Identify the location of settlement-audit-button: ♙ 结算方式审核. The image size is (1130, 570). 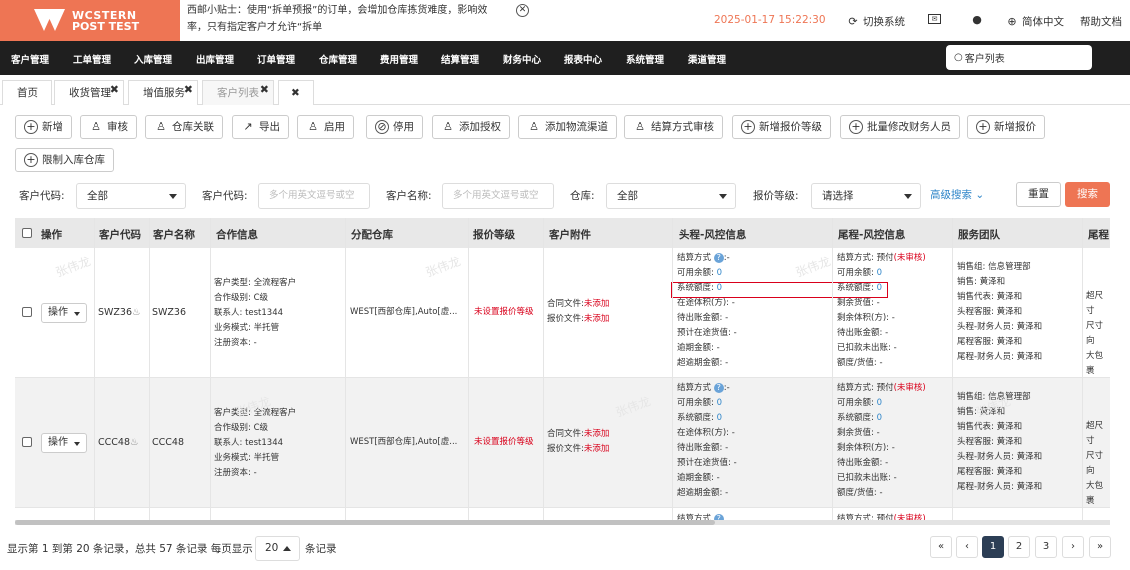
(673, 127).